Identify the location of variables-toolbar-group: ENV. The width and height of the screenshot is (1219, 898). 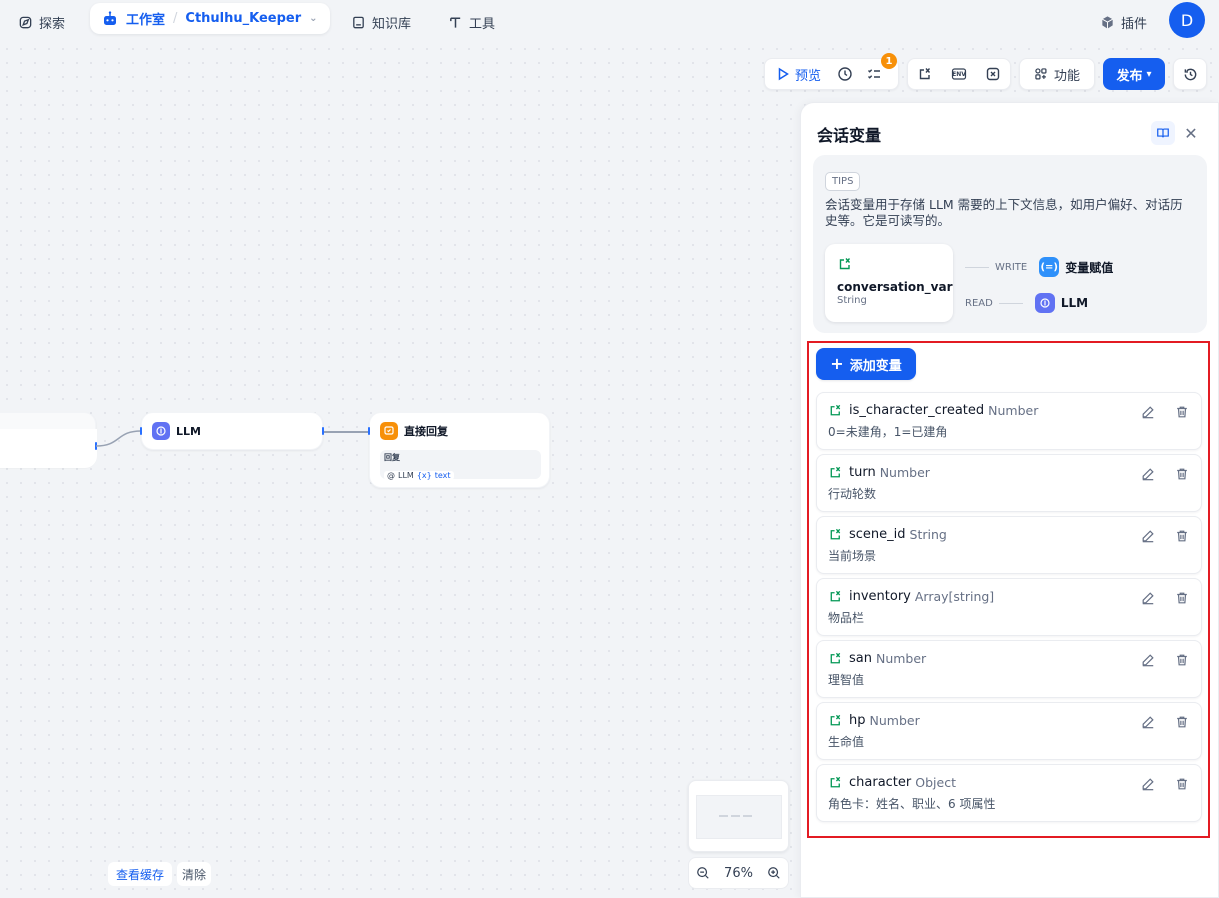
(959, 74).